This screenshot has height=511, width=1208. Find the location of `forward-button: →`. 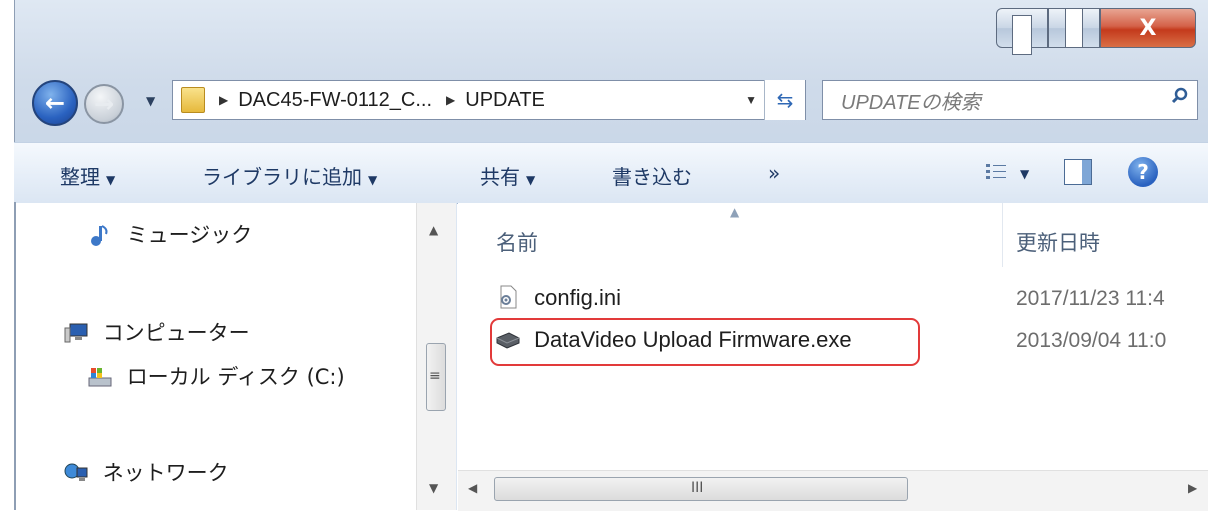

forward-button: → is located at coordinates (104, 104).